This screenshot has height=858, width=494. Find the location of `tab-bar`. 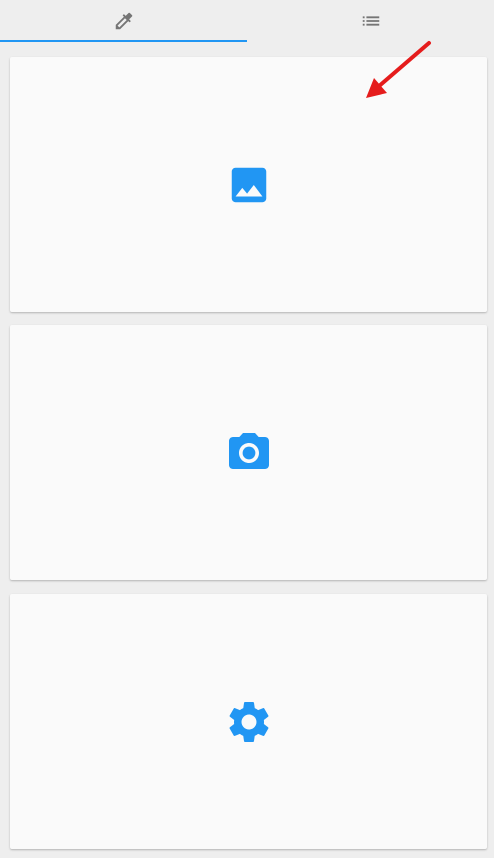

tab-bar is located at coordinates (247, 21).